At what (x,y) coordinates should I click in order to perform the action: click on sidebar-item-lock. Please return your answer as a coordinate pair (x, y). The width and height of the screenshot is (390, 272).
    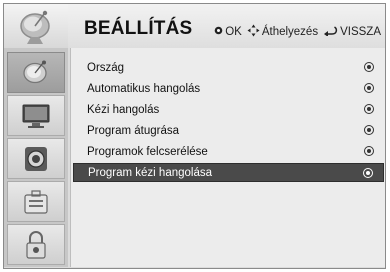
    Looking at the image, I should click on (36, 244).